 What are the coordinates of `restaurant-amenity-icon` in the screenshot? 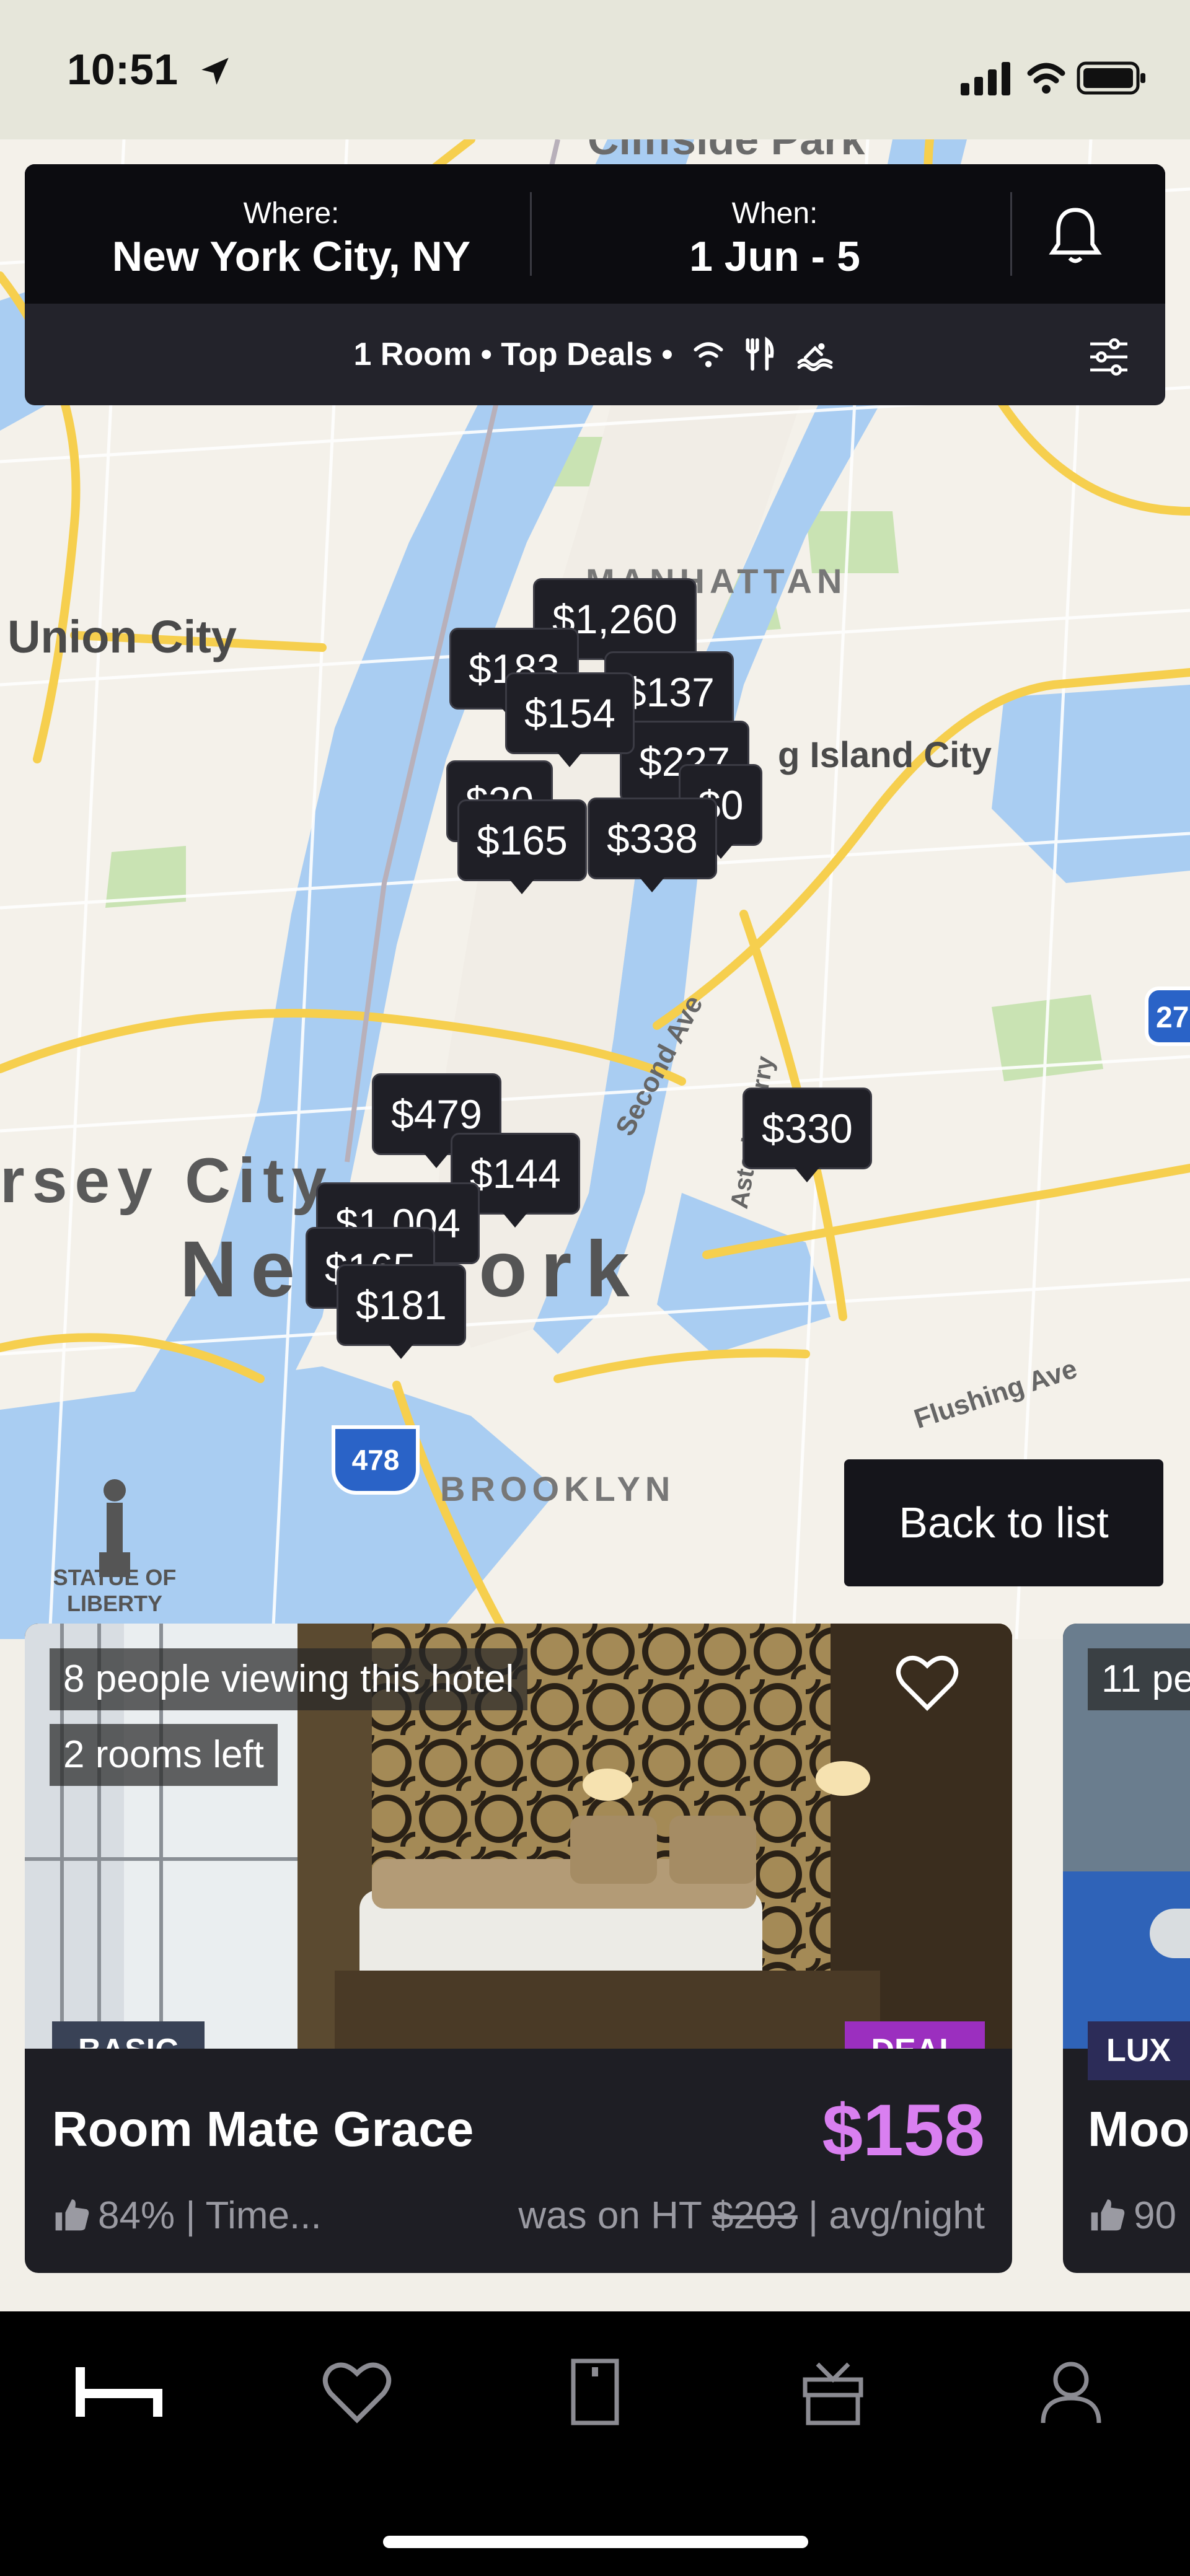 It's located at (760, 353).